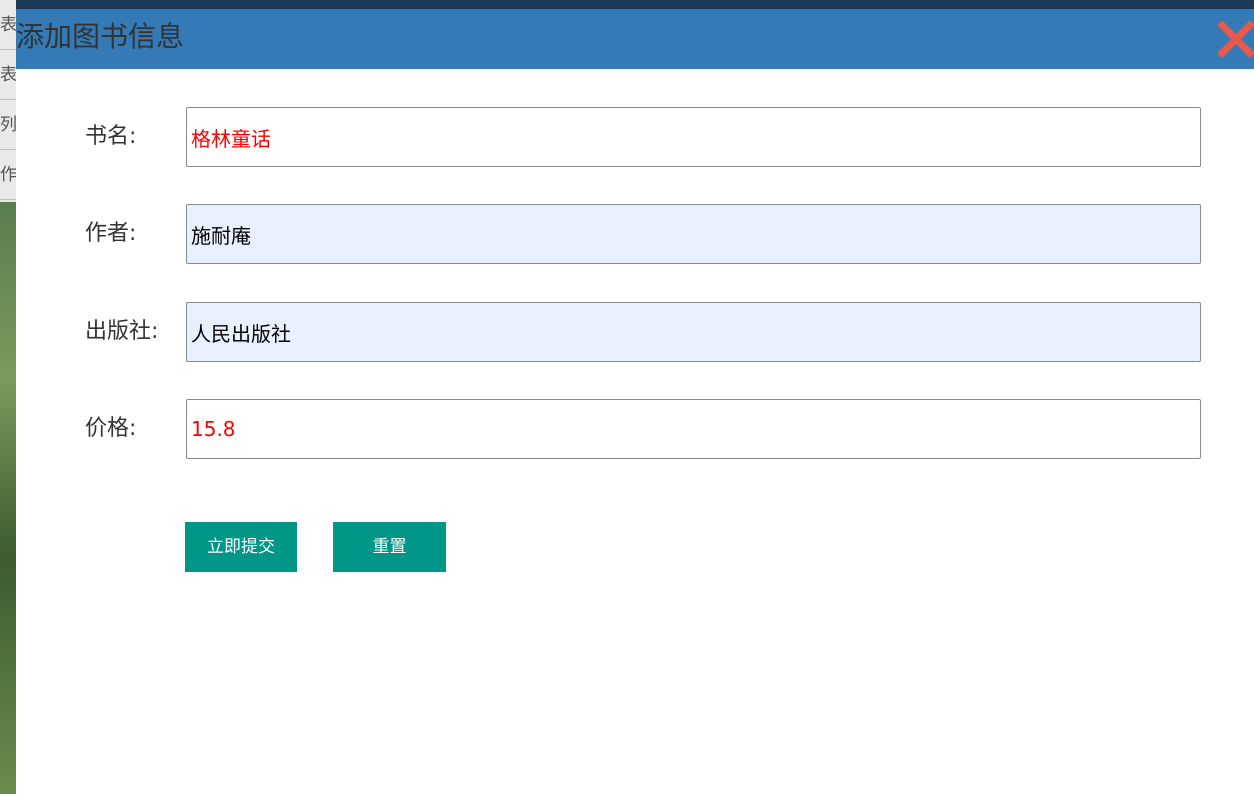 This screenshot has height=794, width=1254. What do you see at coordinates (111, 233) in the screenshot?
I see `author-label: 作者:` at bounding box center [111, 233].